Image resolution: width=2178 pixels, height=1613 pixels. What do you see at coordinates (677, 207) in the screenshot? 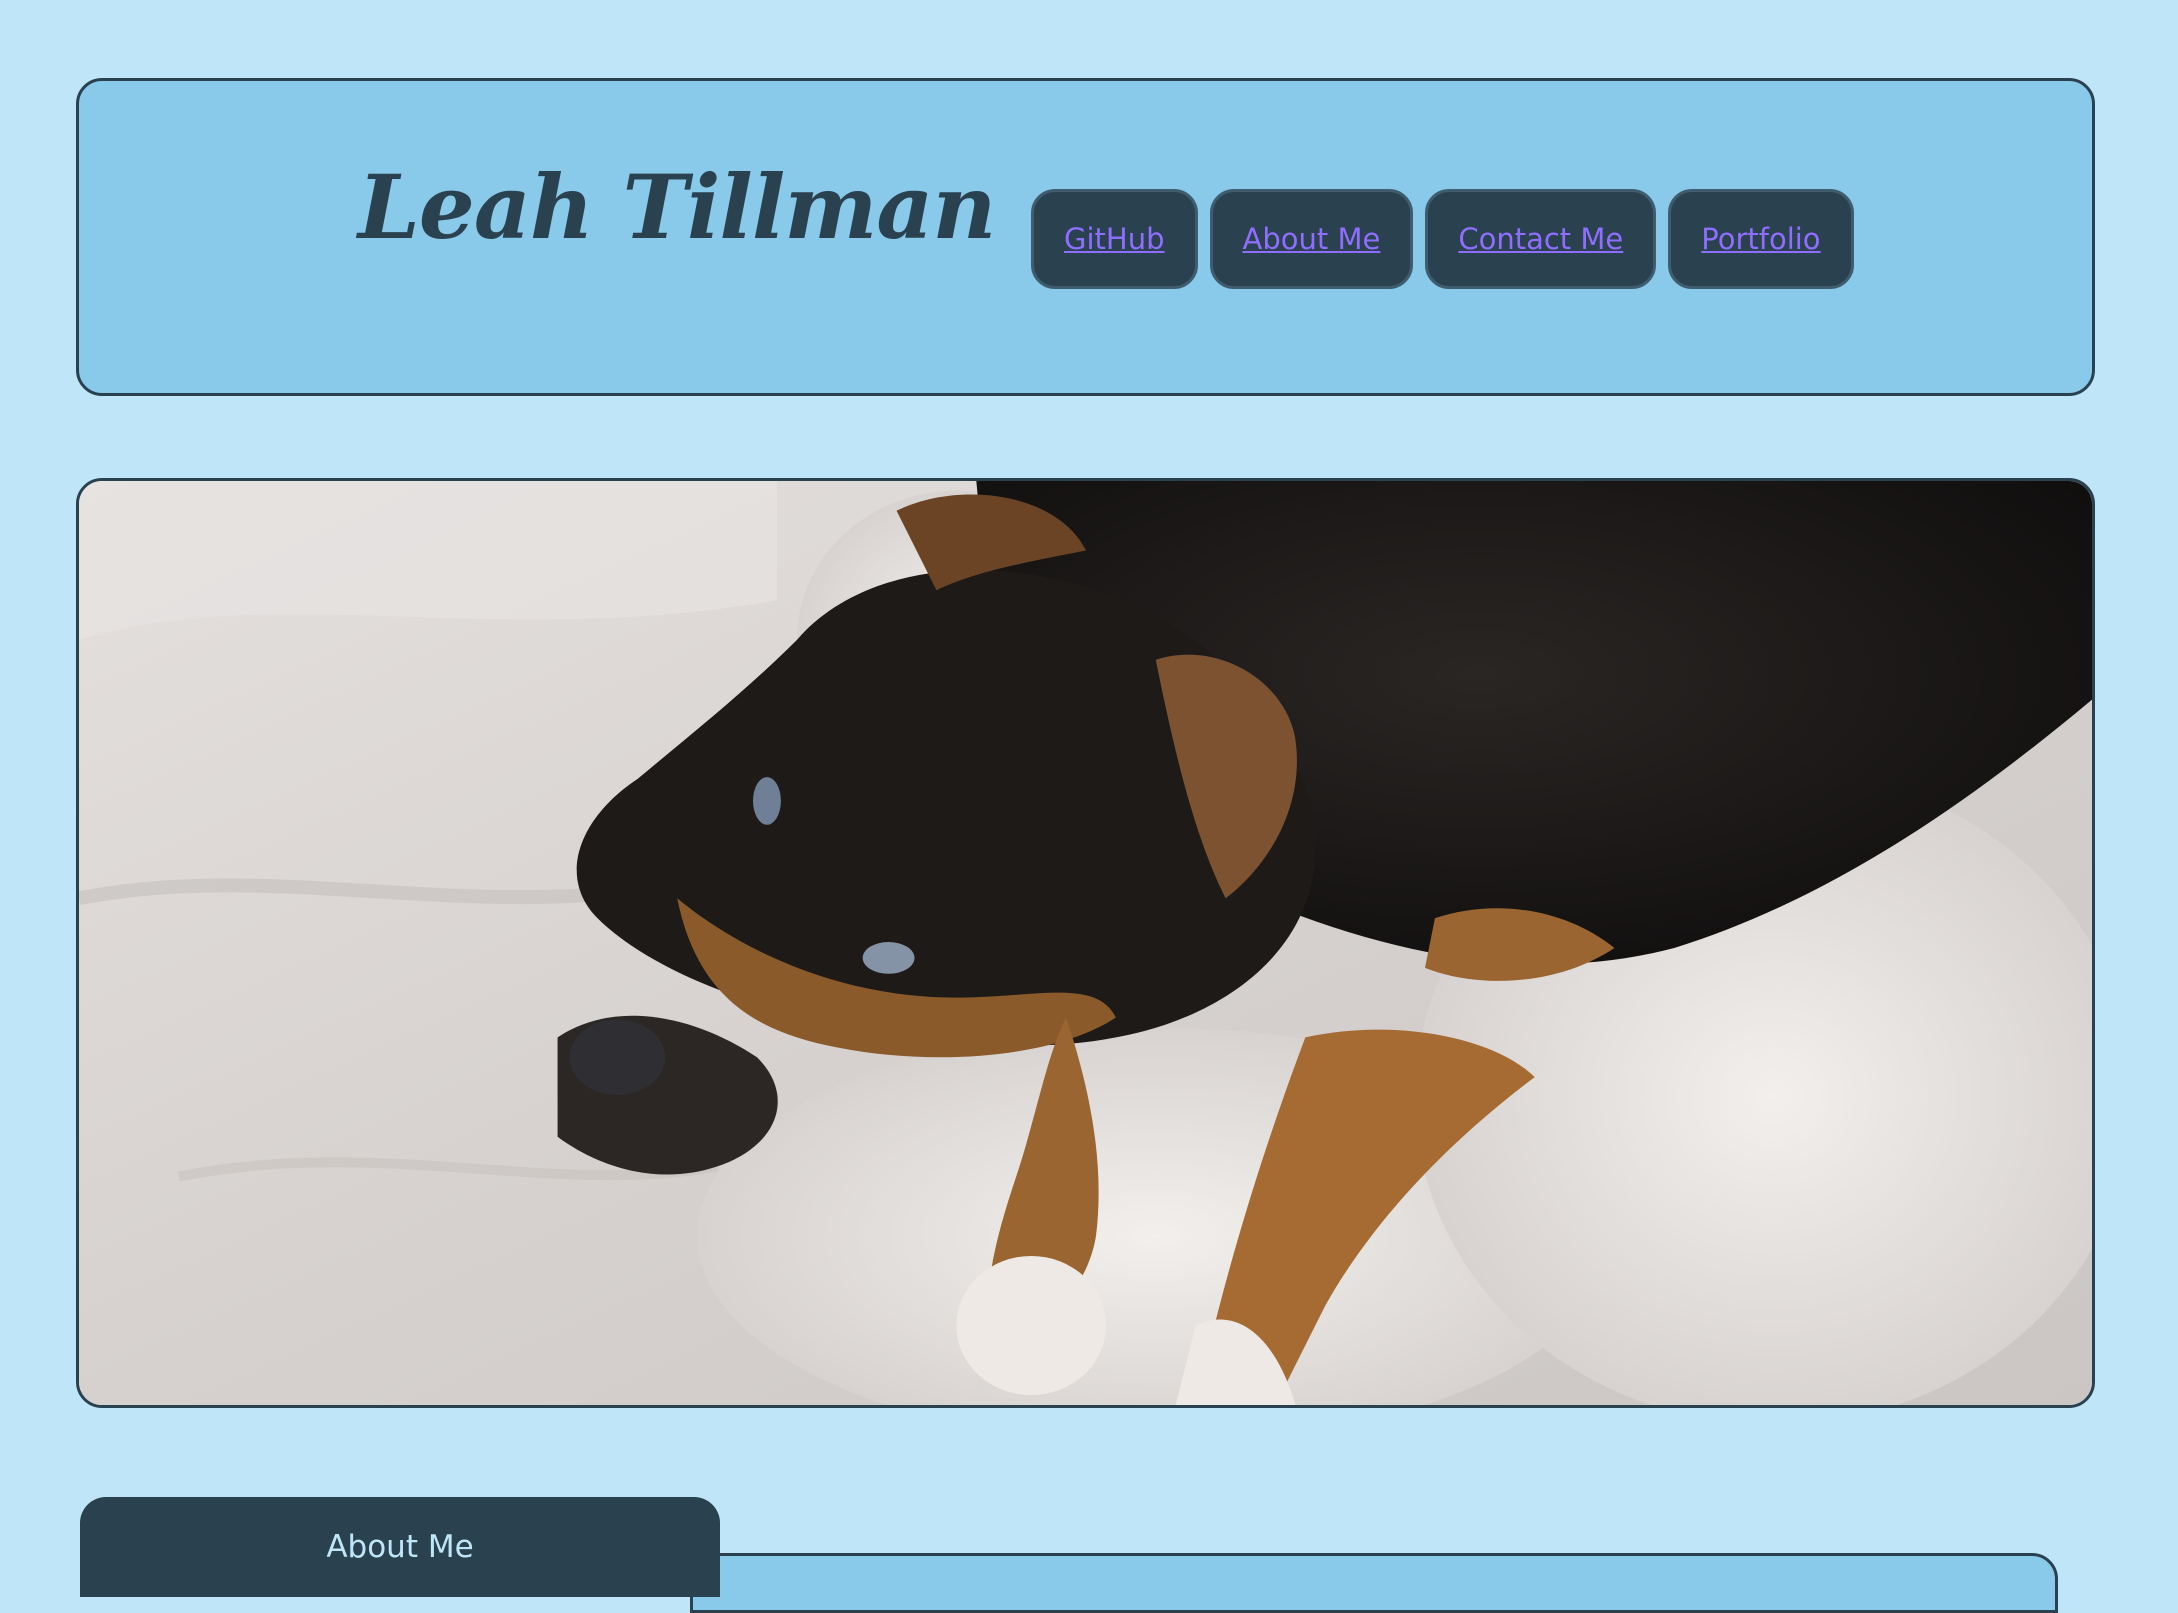
I see `site-title: Leah Tillman` at bounding box center [677, 207].